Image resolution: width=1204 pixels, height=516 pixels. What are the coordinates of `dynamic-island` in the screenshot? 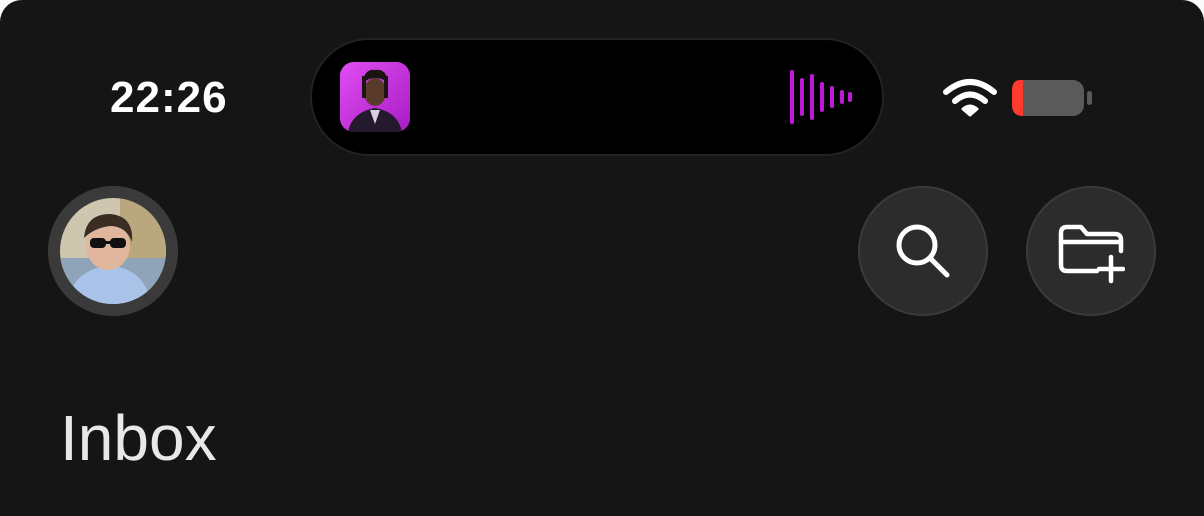 It's located at (597, 97).